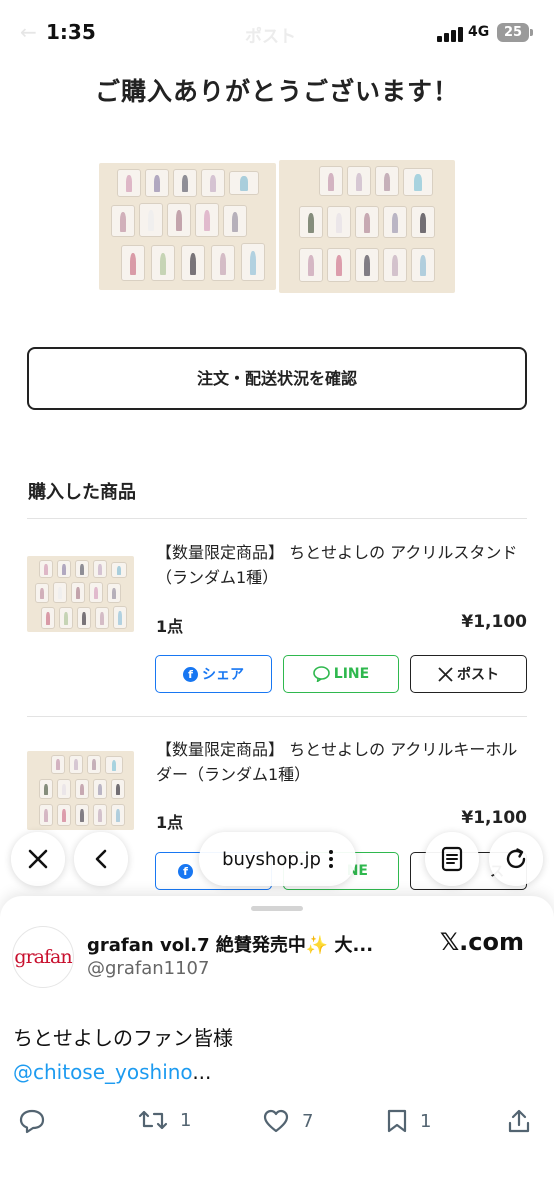 This screenshot has width=554, height=1199. I want to click on reader-mode-button, so click(452, 859).